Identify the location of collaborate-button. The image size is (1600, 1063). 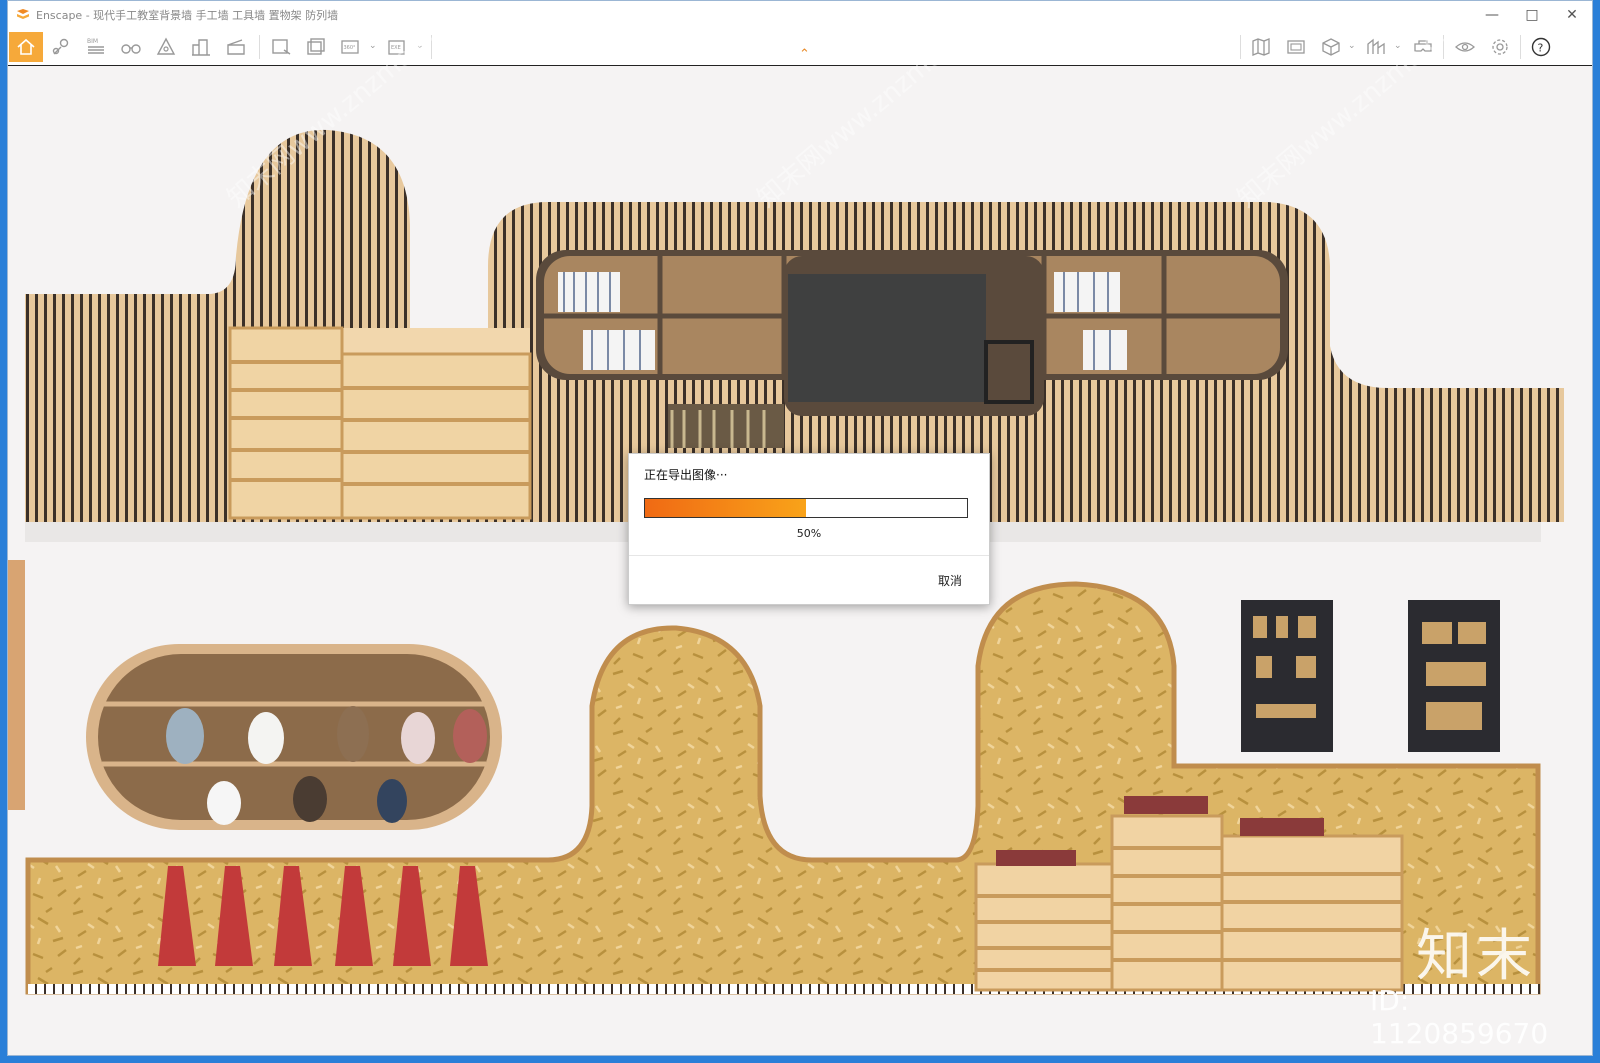
(1331, 47).